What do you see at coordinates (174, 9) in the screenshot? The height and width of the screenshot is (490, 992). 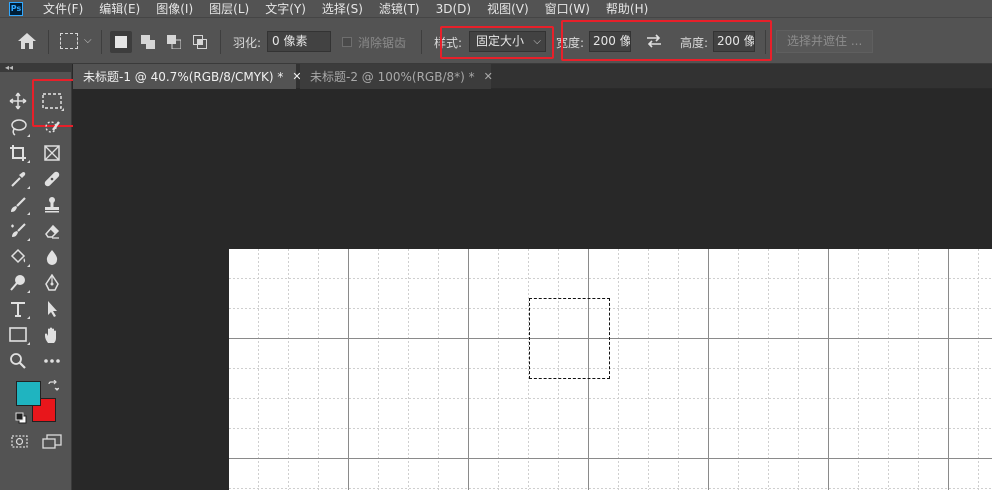 I see `menu-image: 图像(I)` at bounding box center [174, 9].